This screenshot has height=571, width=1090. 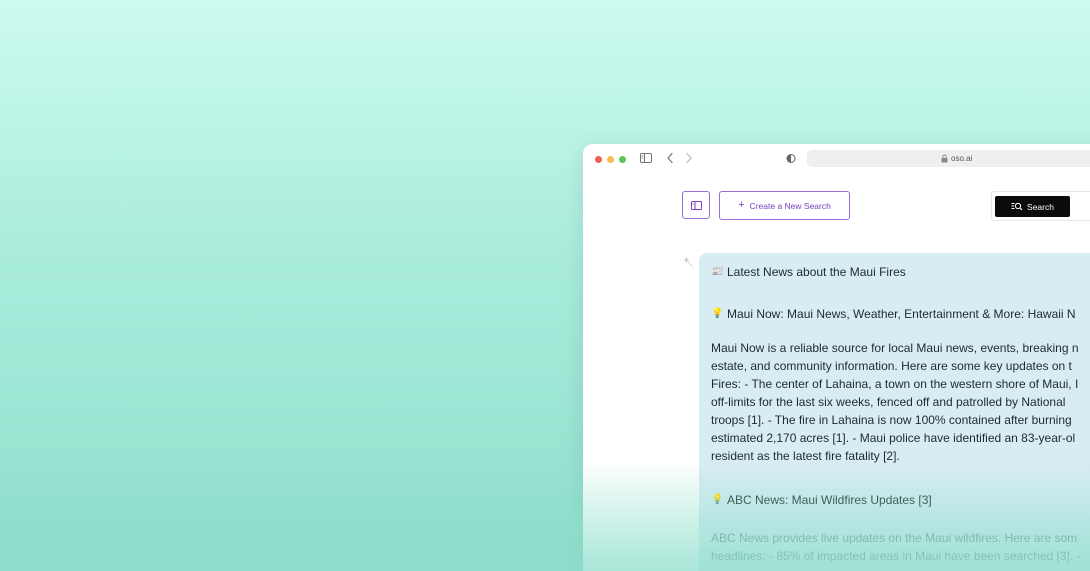 I want to click on sparkle-icon, so click(x=688, y=262).